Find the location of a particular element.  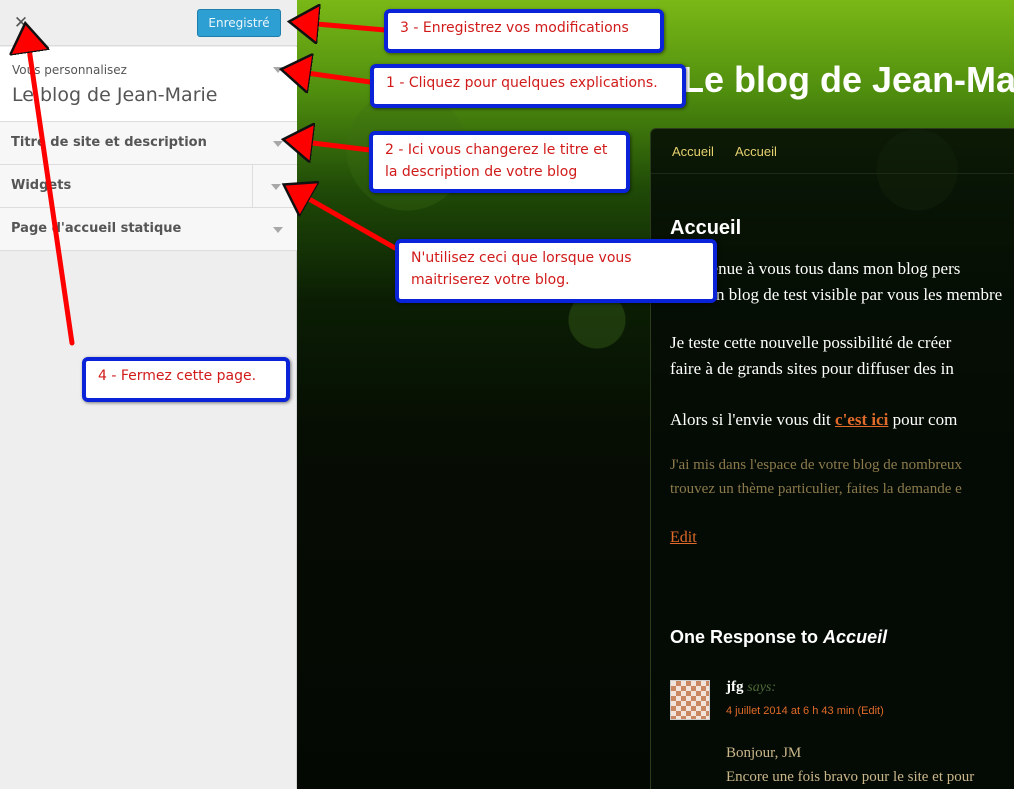

annotation-close: 4 - Fermez cette page. is located at coordinates (186, 379).